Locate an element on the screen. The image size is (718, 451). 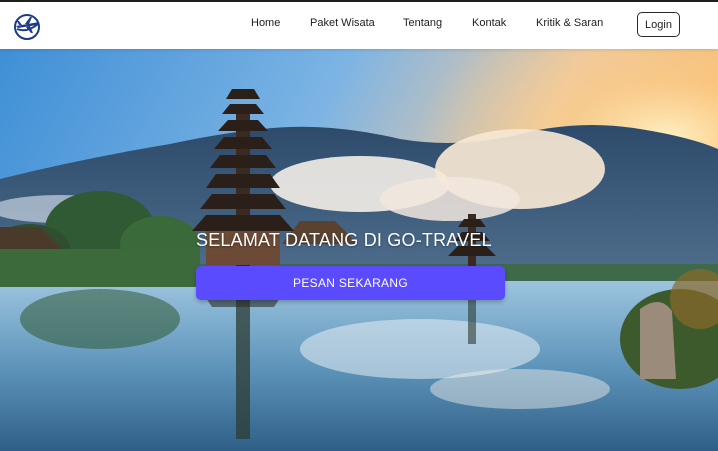
nav-home: Home is located at coordinates (265, 23).